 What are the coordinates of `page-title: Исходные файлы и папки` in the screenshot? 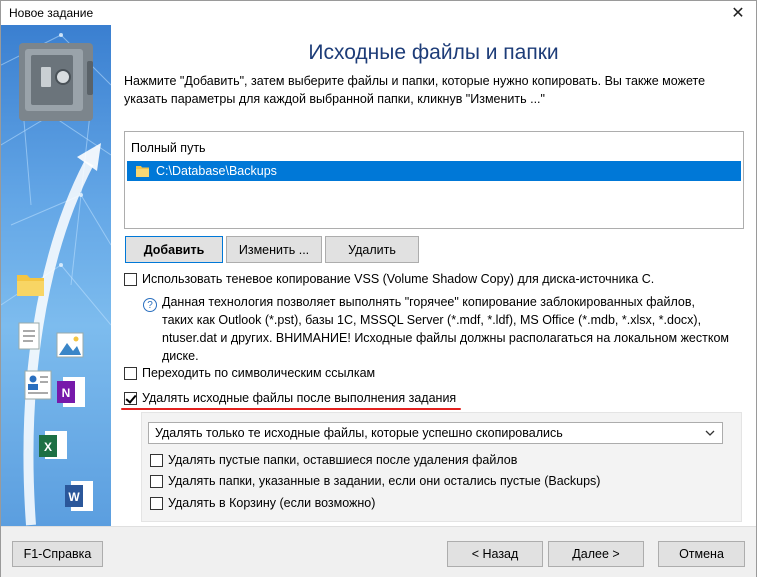 It's located at (433, 52).